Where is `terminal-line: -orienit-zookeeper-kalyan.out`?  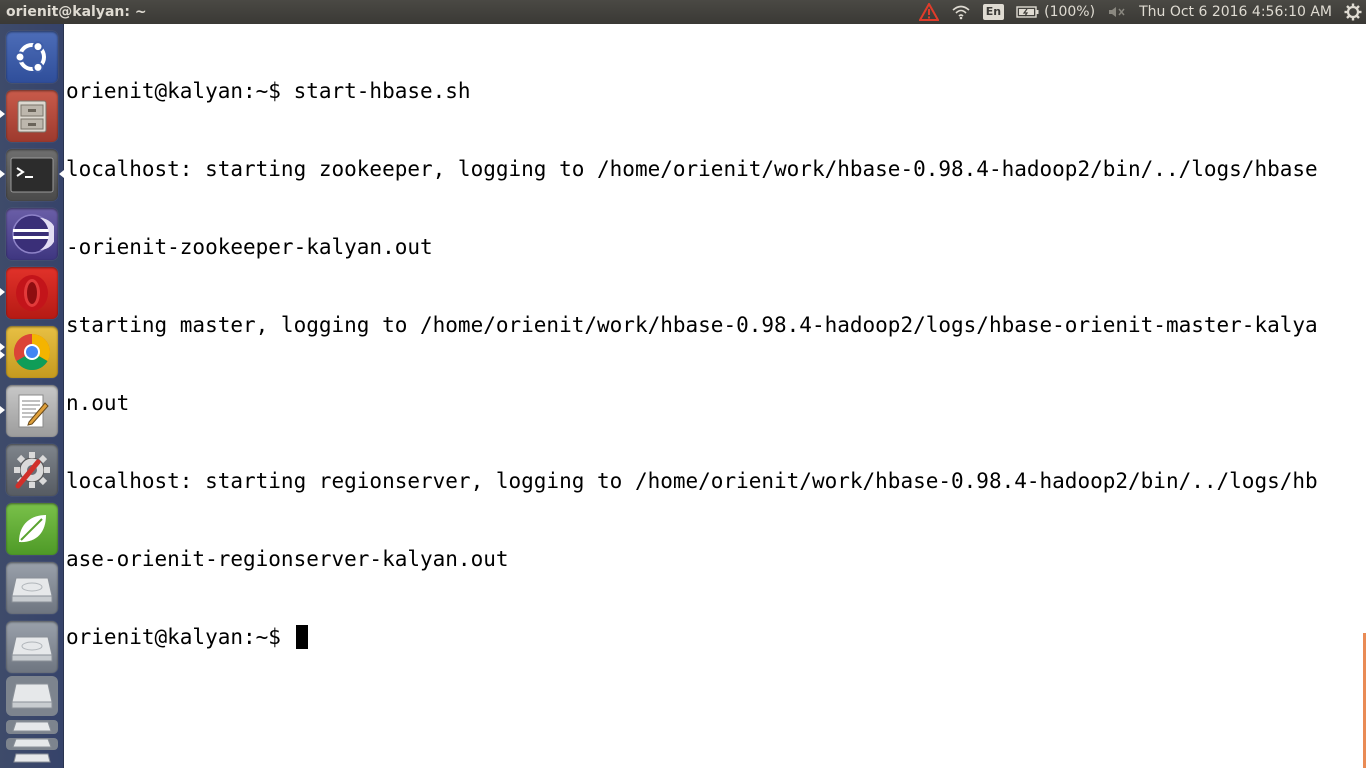 terminal-line: -orienit-zookeeper-kalyan.out is located at coordinates (249, 247).